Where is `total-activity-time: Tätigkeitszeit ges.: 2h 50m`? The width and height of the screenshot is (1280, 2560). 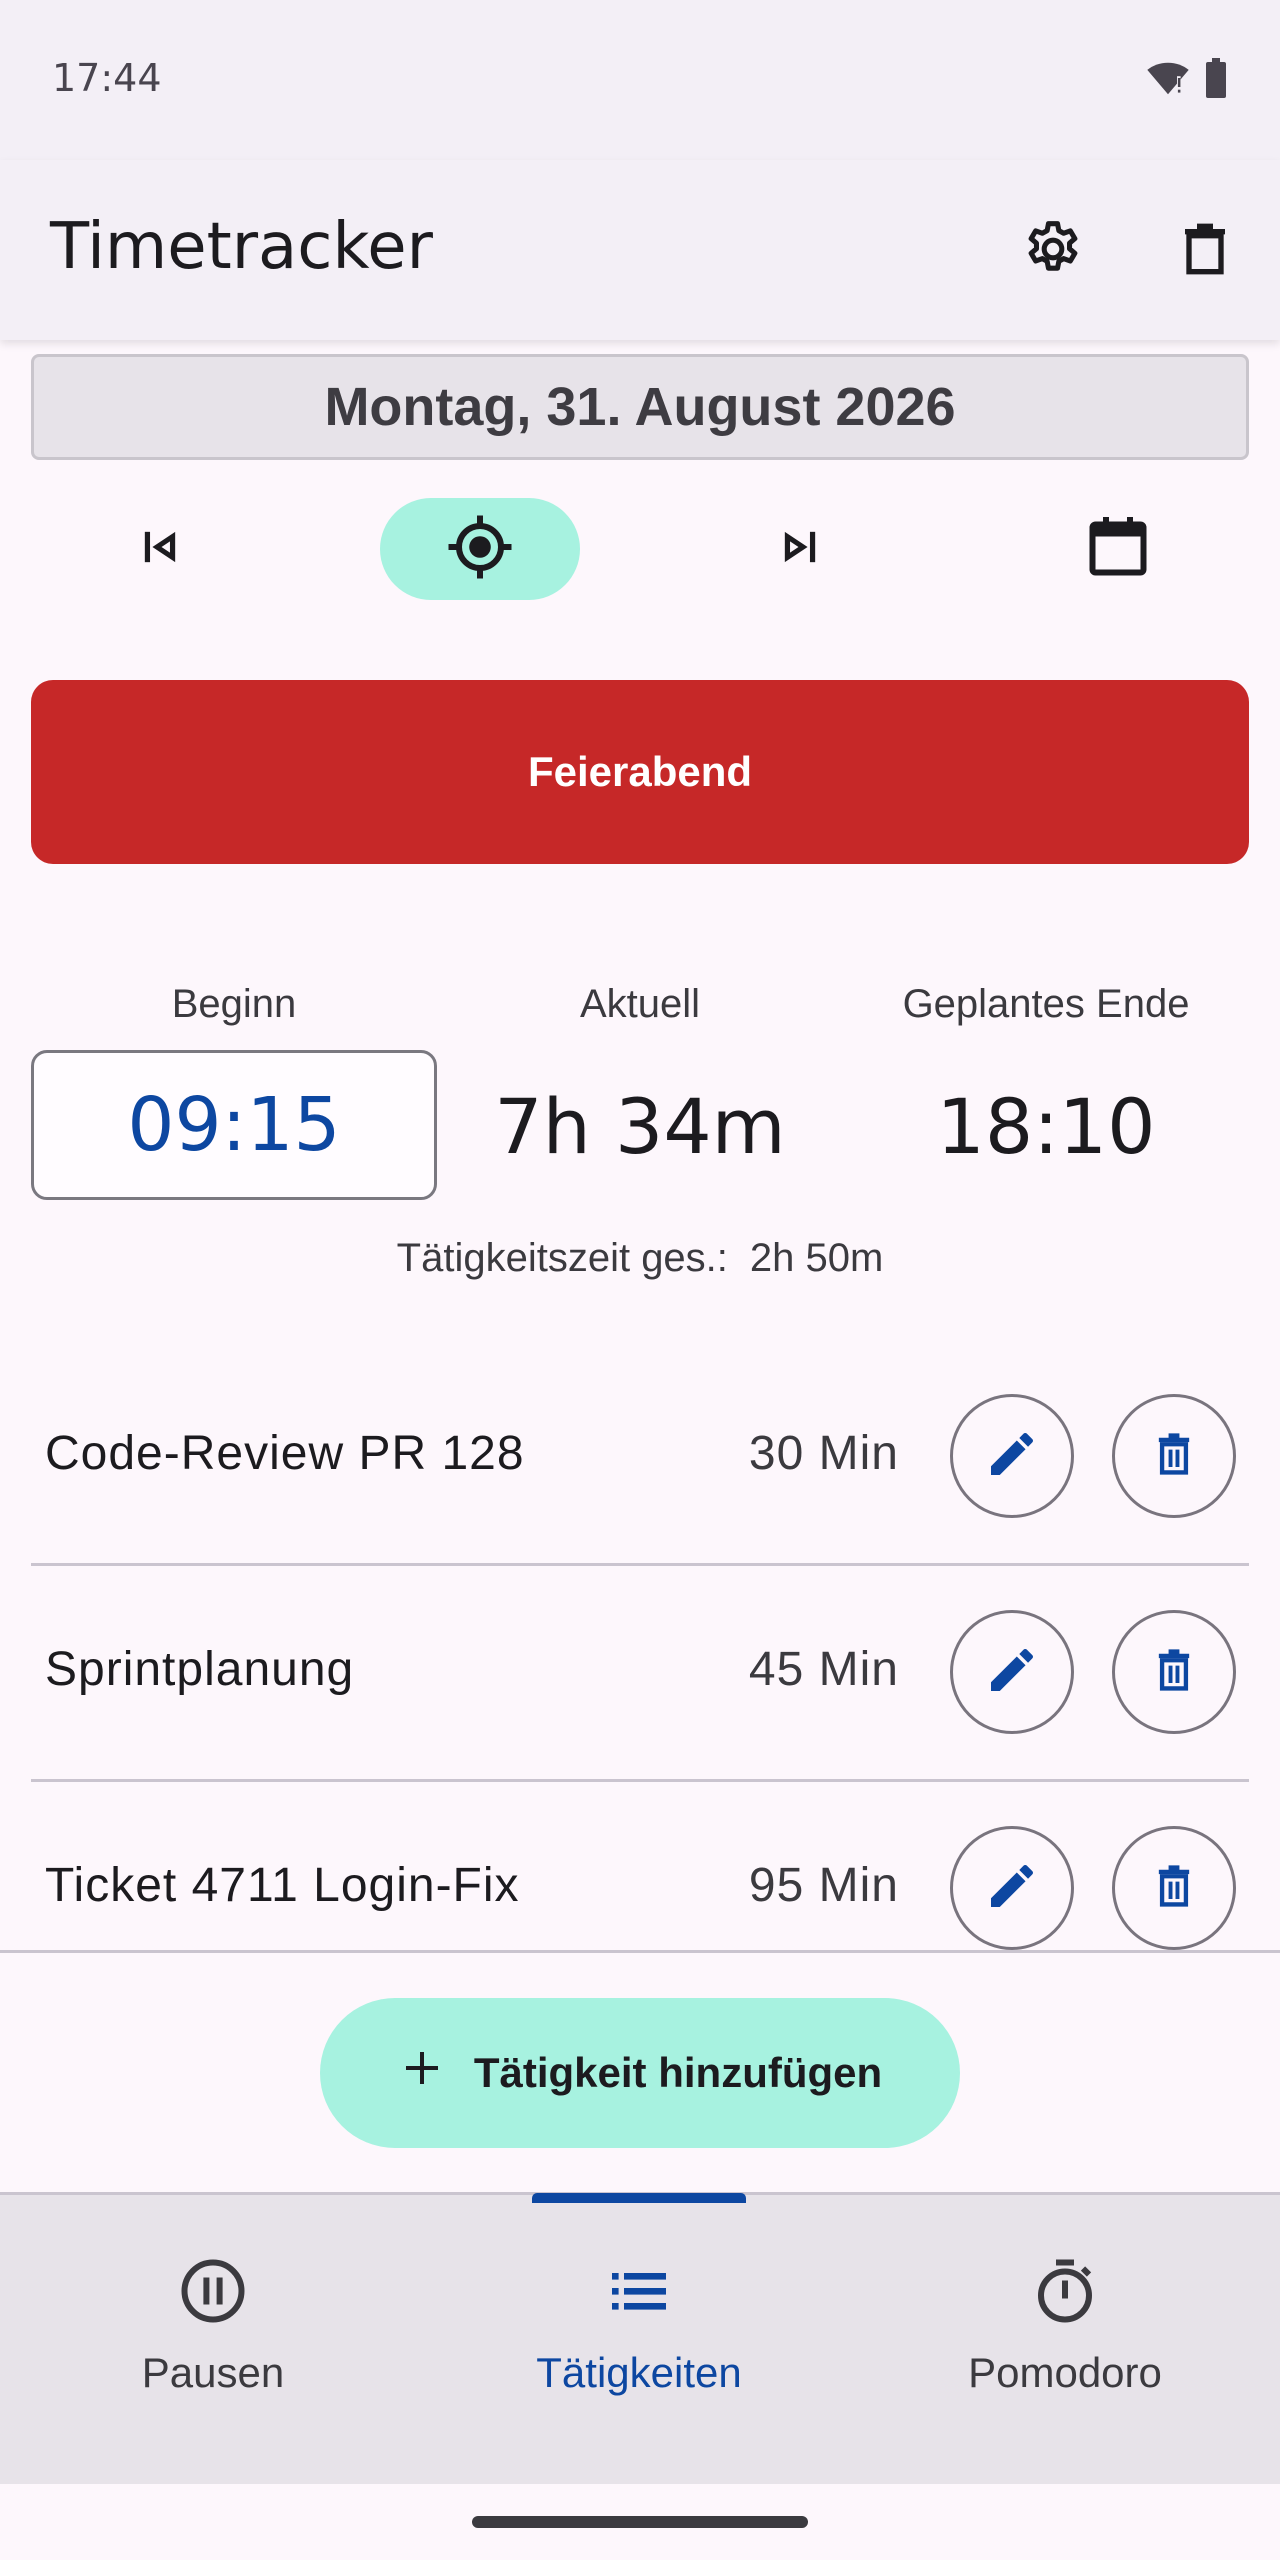
total-activity-time: Tätigkeitszeit ges.: 2h 50m is located at coordinates (640, 1258).